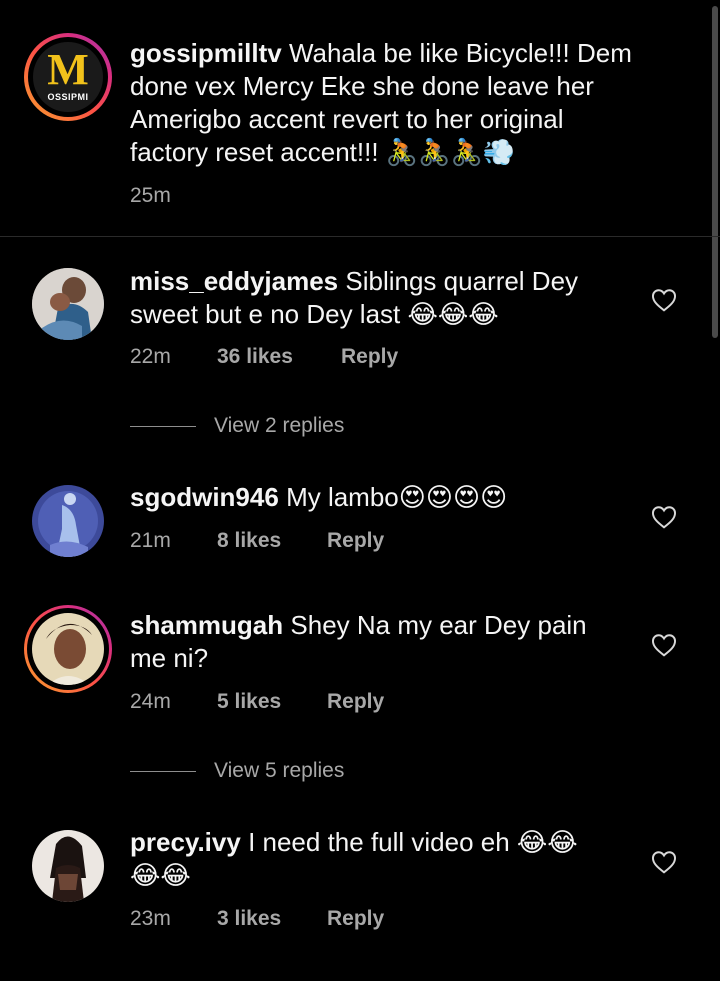 This screenshot has height=981, width=720. I want to click on caption-meta: 25m, so click(150, 196).